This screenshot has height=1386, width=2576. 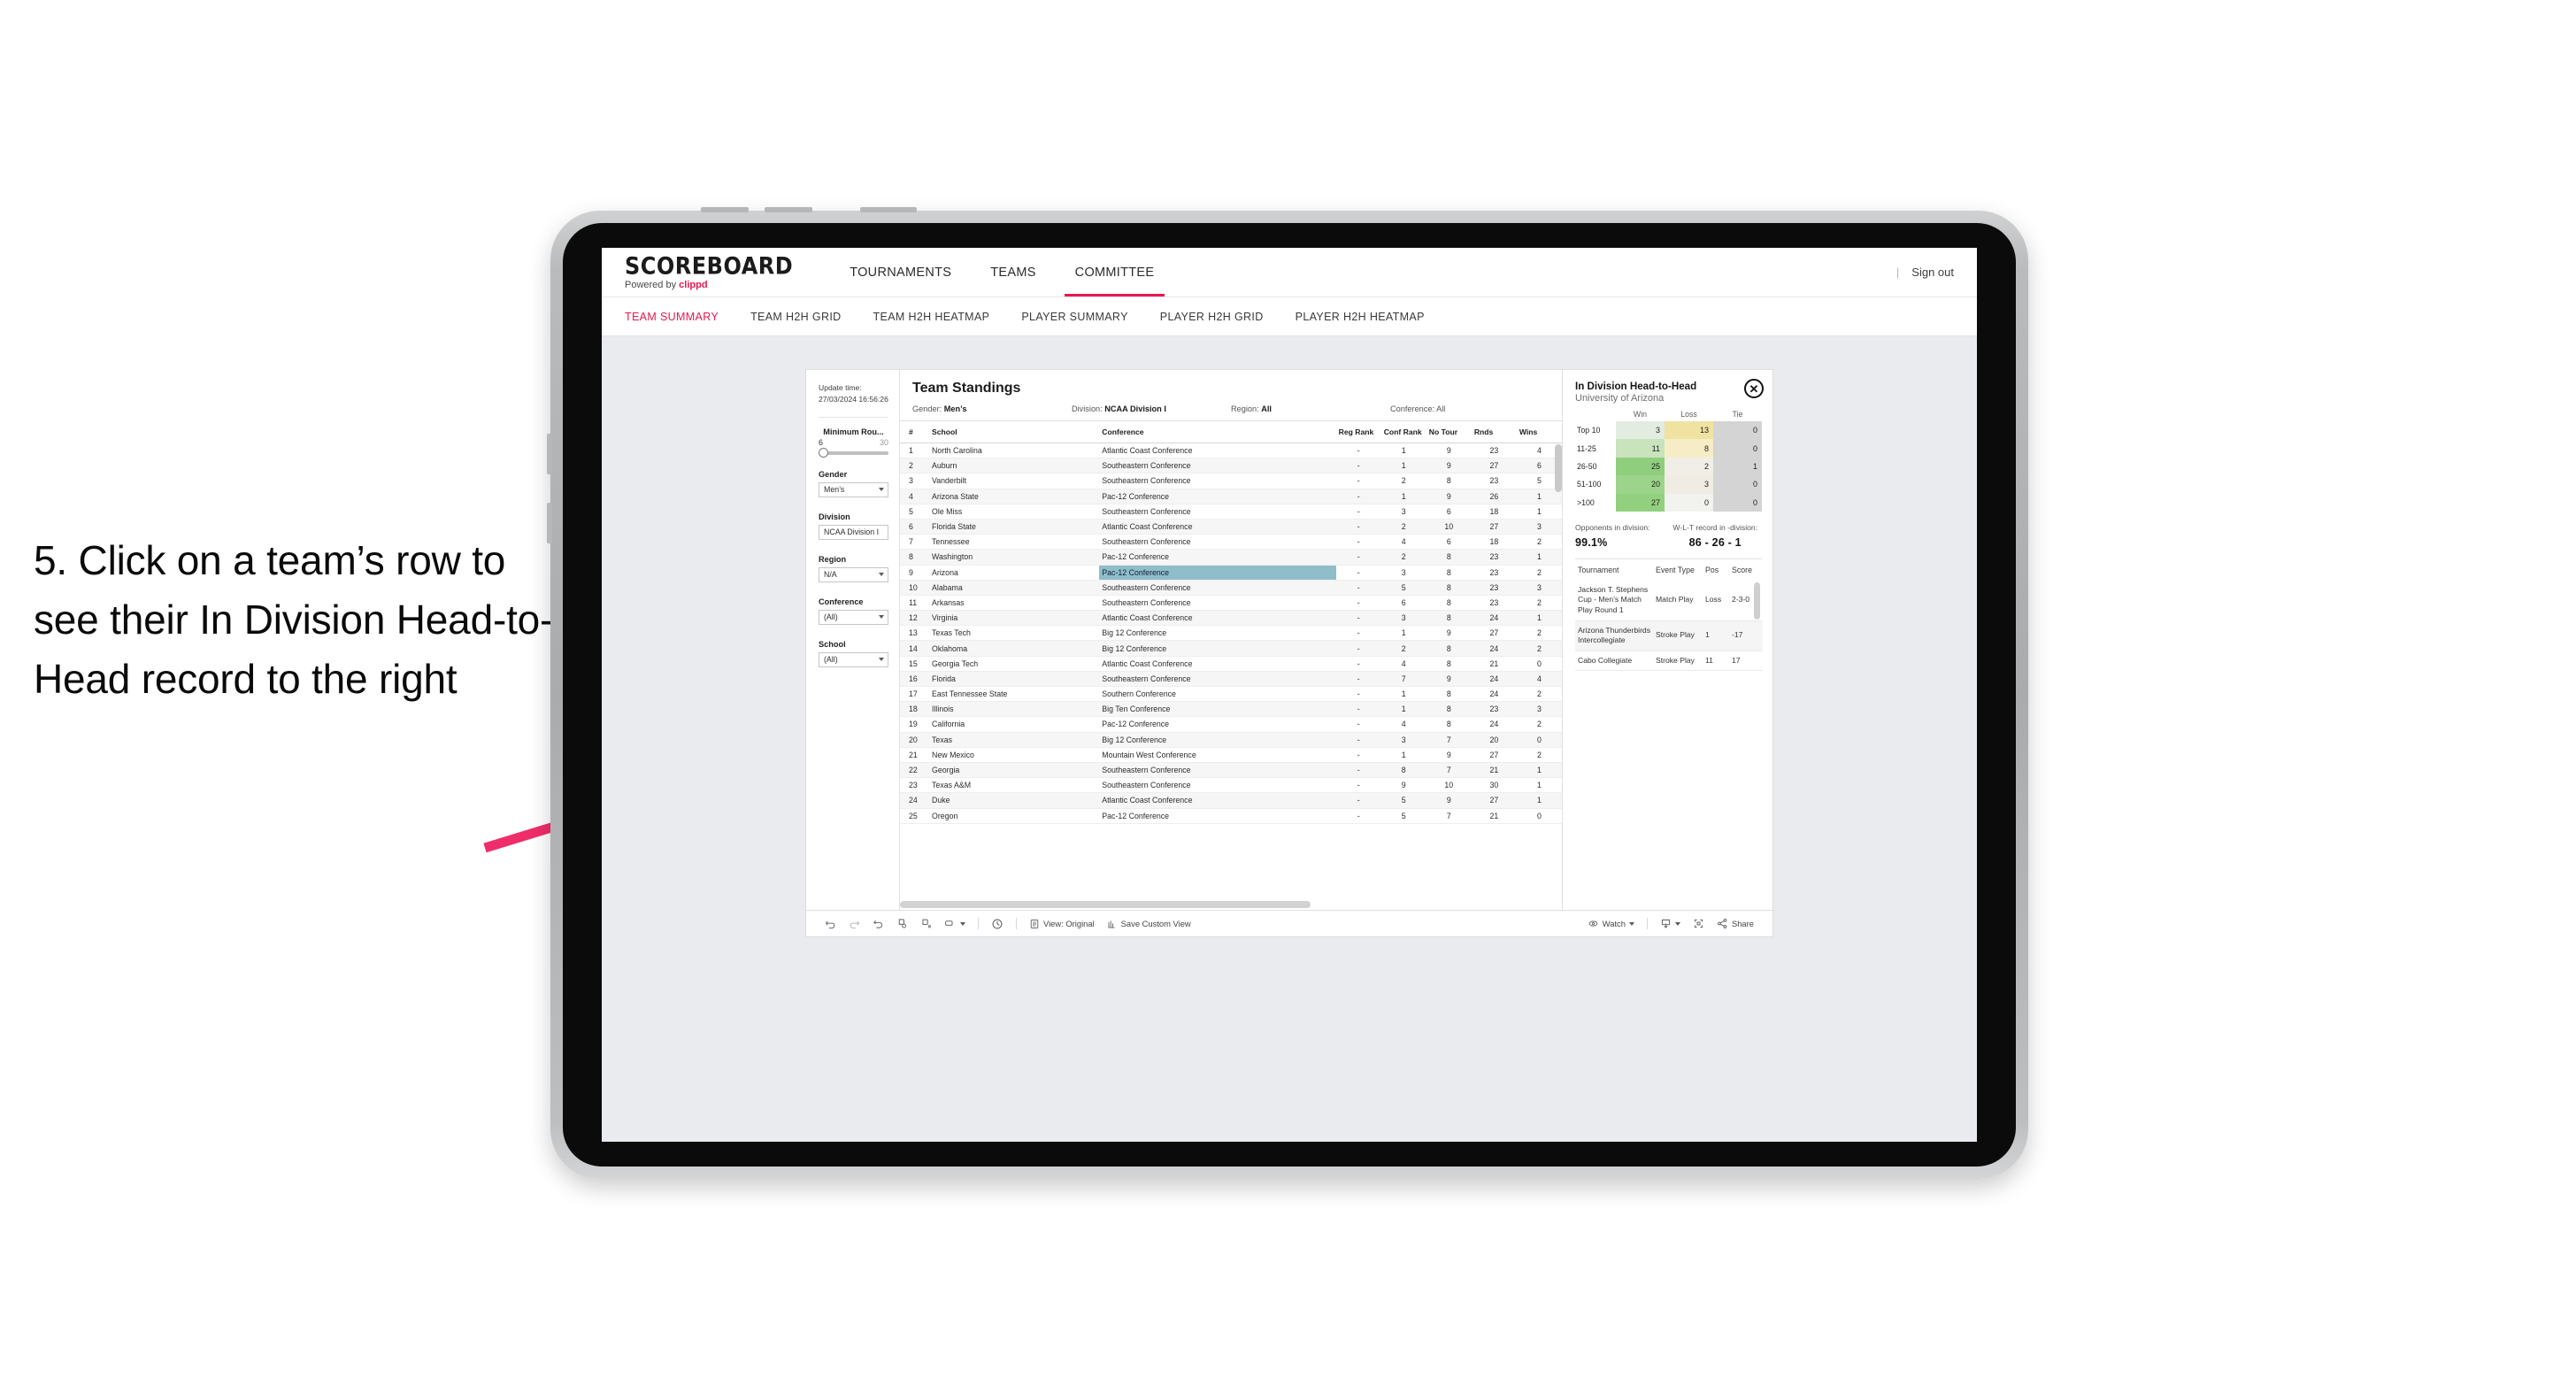 I want to click on nav-tournaments: TOURNAMENTS, so click(x=900, y=272).